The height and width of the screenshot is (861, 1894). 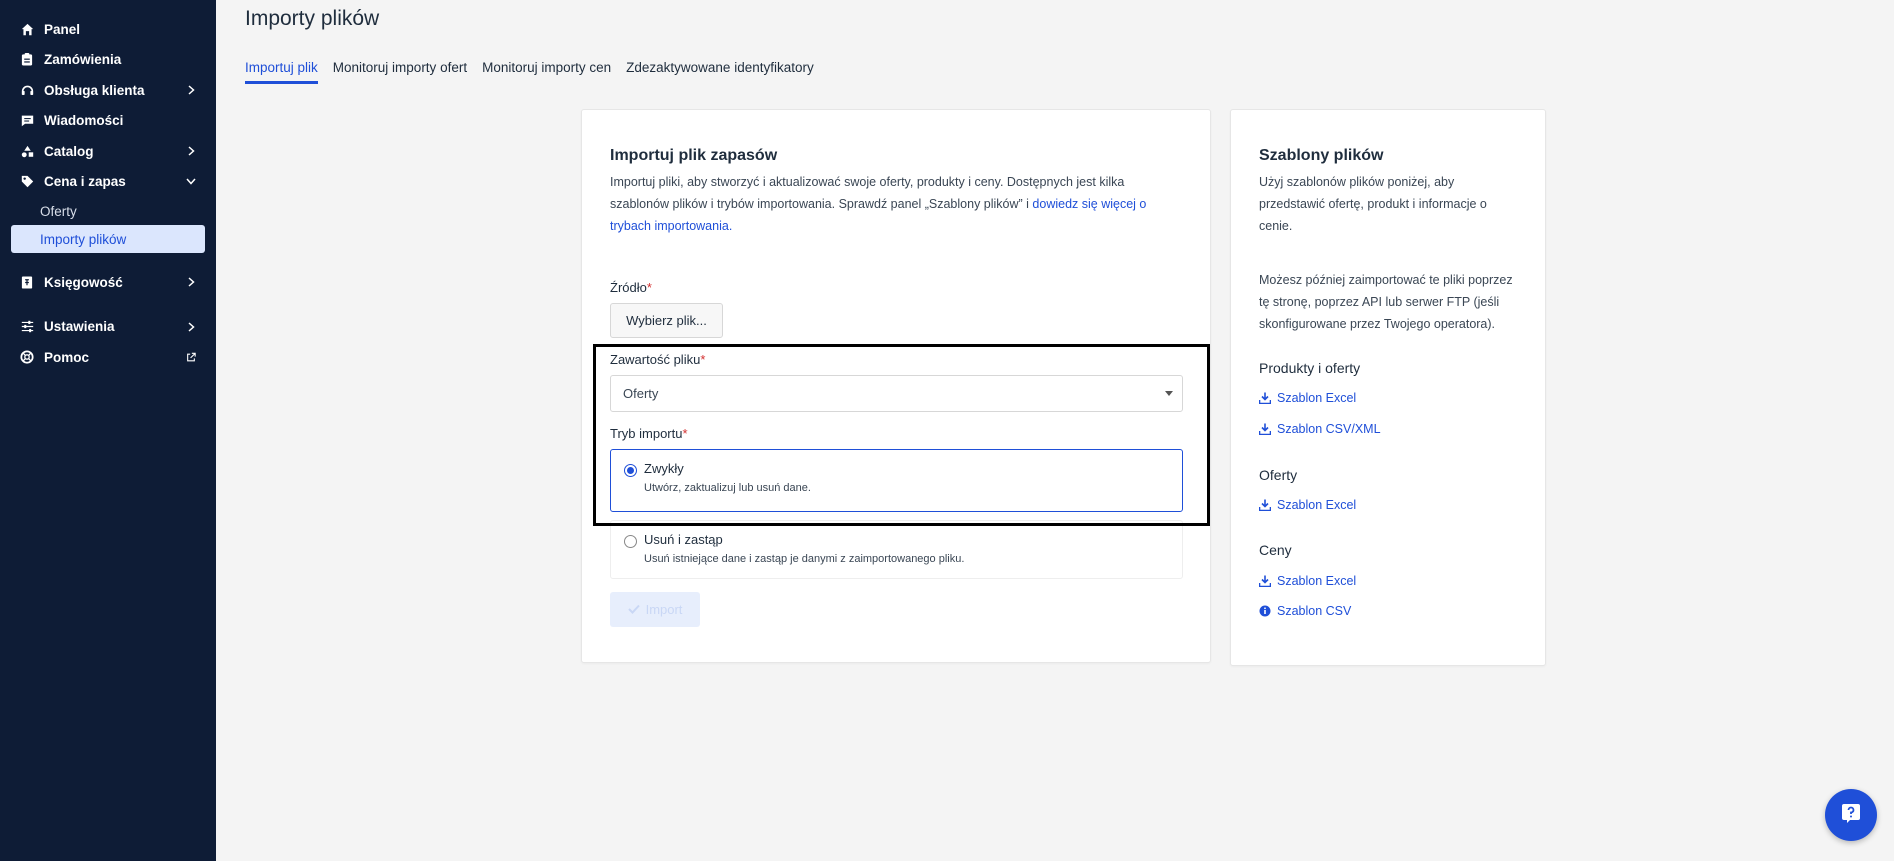 What do you see at coordinates (27, 357) in the screenshot?
I see `lifebuoy-icon` at bounding box center [27, 357].